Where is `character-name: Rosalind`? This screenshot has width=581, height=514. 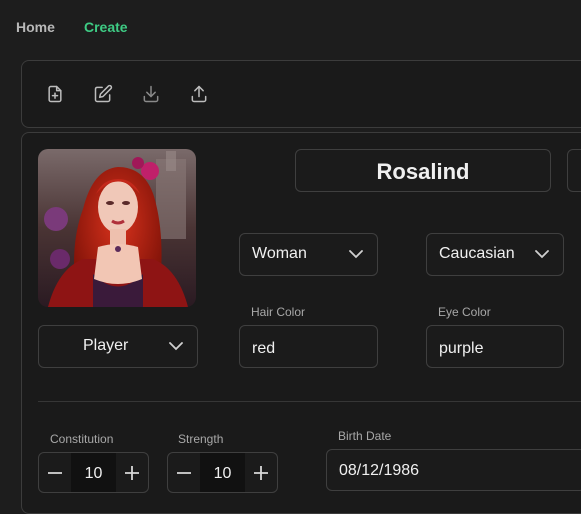
character-name: Rosalind is located at coordinates (423, 171).